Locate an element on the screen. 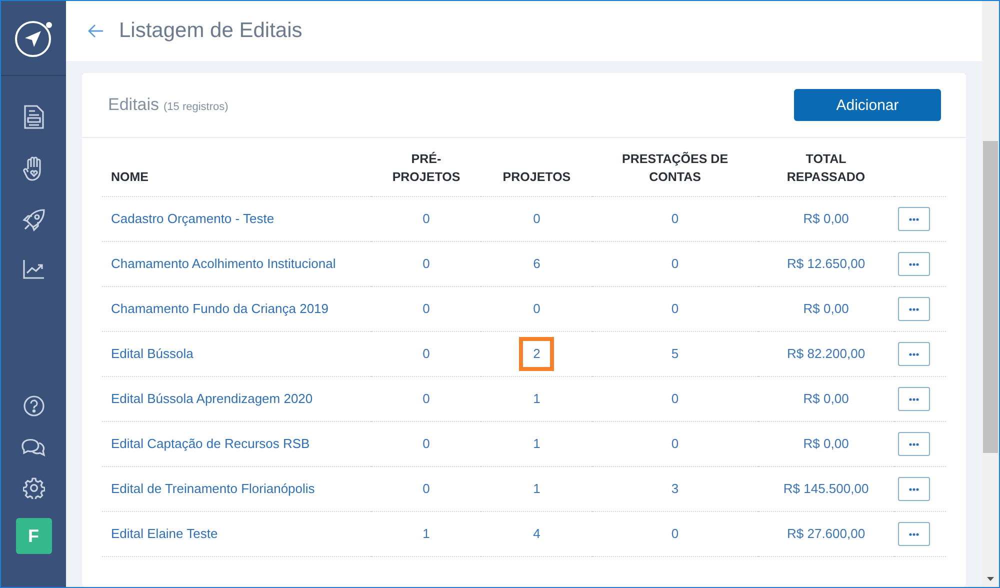  scroll-down-icon is located at coordinates (990, 579).